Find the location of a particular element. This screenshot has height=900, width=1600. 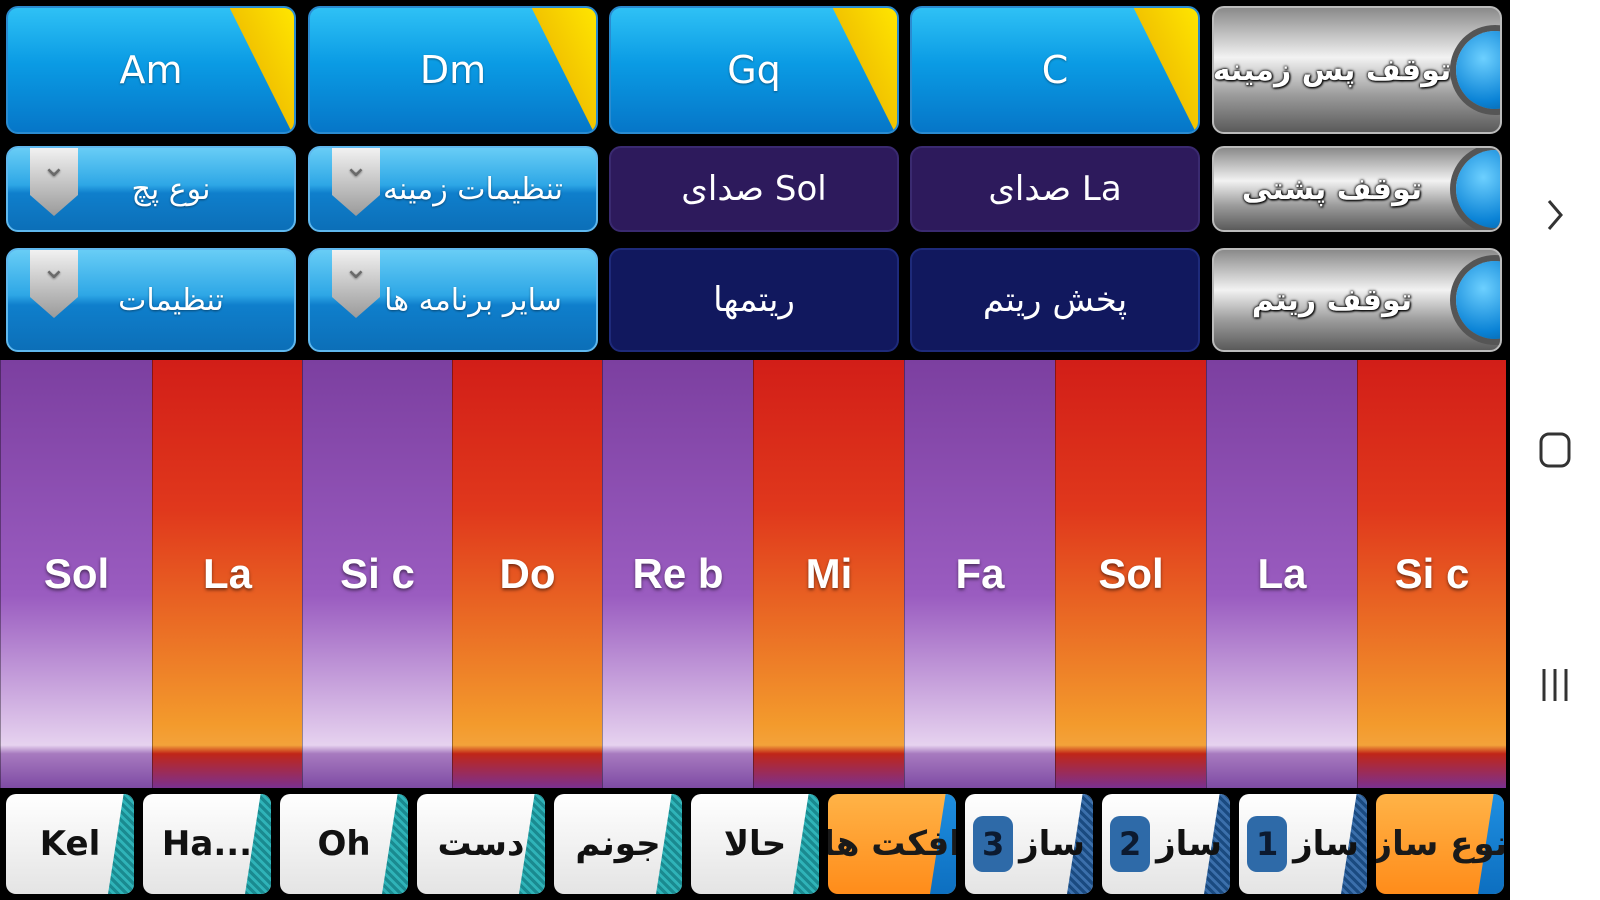

system-navigation-bar is located at coordinates (1555, 450).